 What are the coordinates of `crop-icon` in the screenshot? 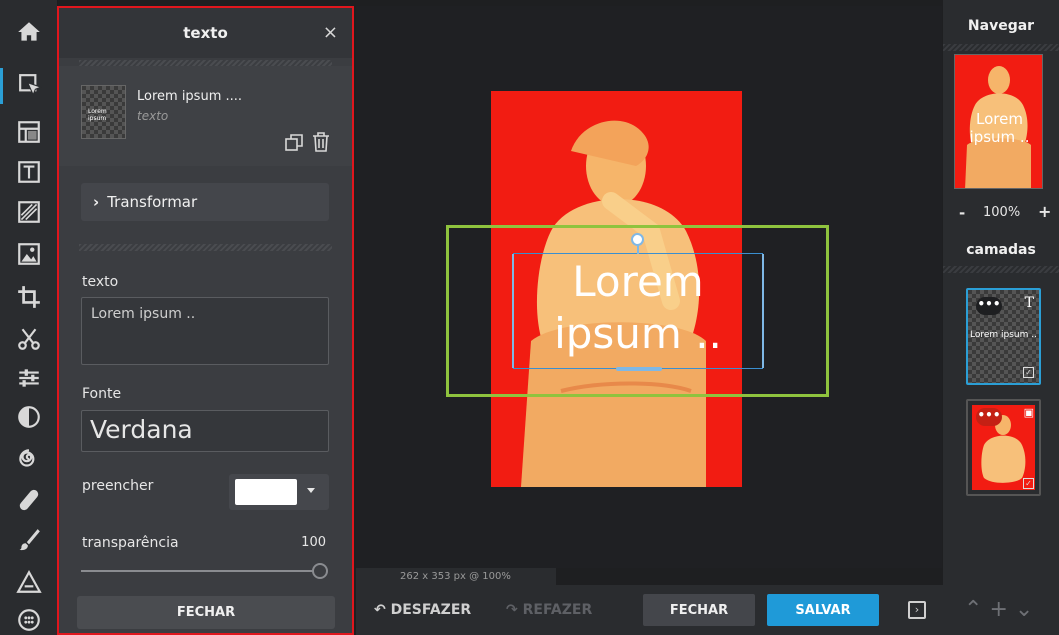 It's located at (29, 297).